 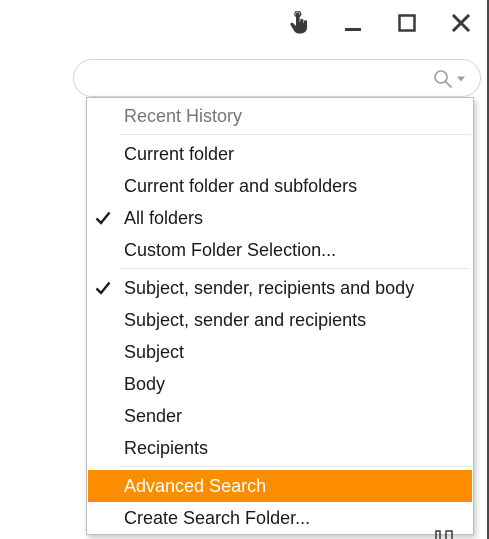 I want to click on close-icon, so click(x=461, y=23).